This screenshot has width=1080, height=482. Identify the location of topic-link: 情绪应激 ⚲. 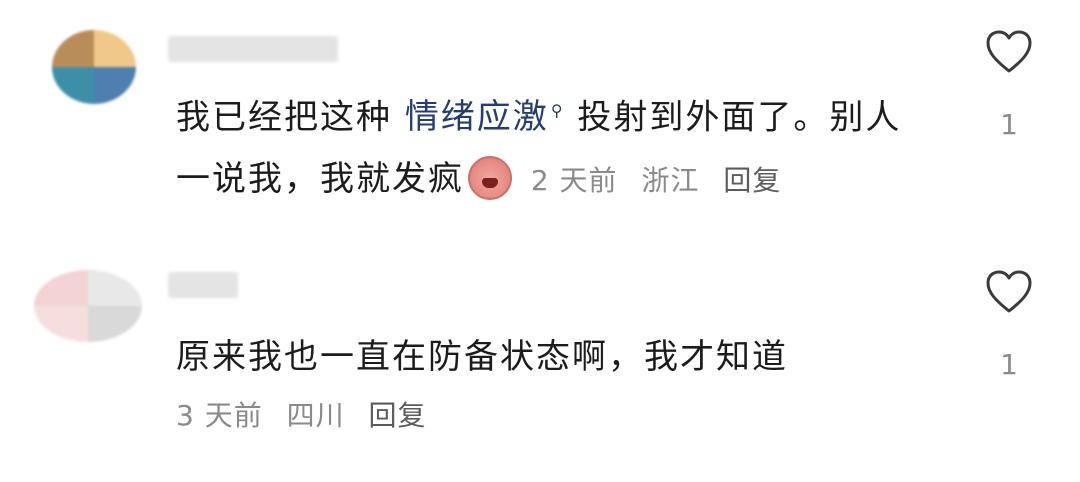
(485, 117).